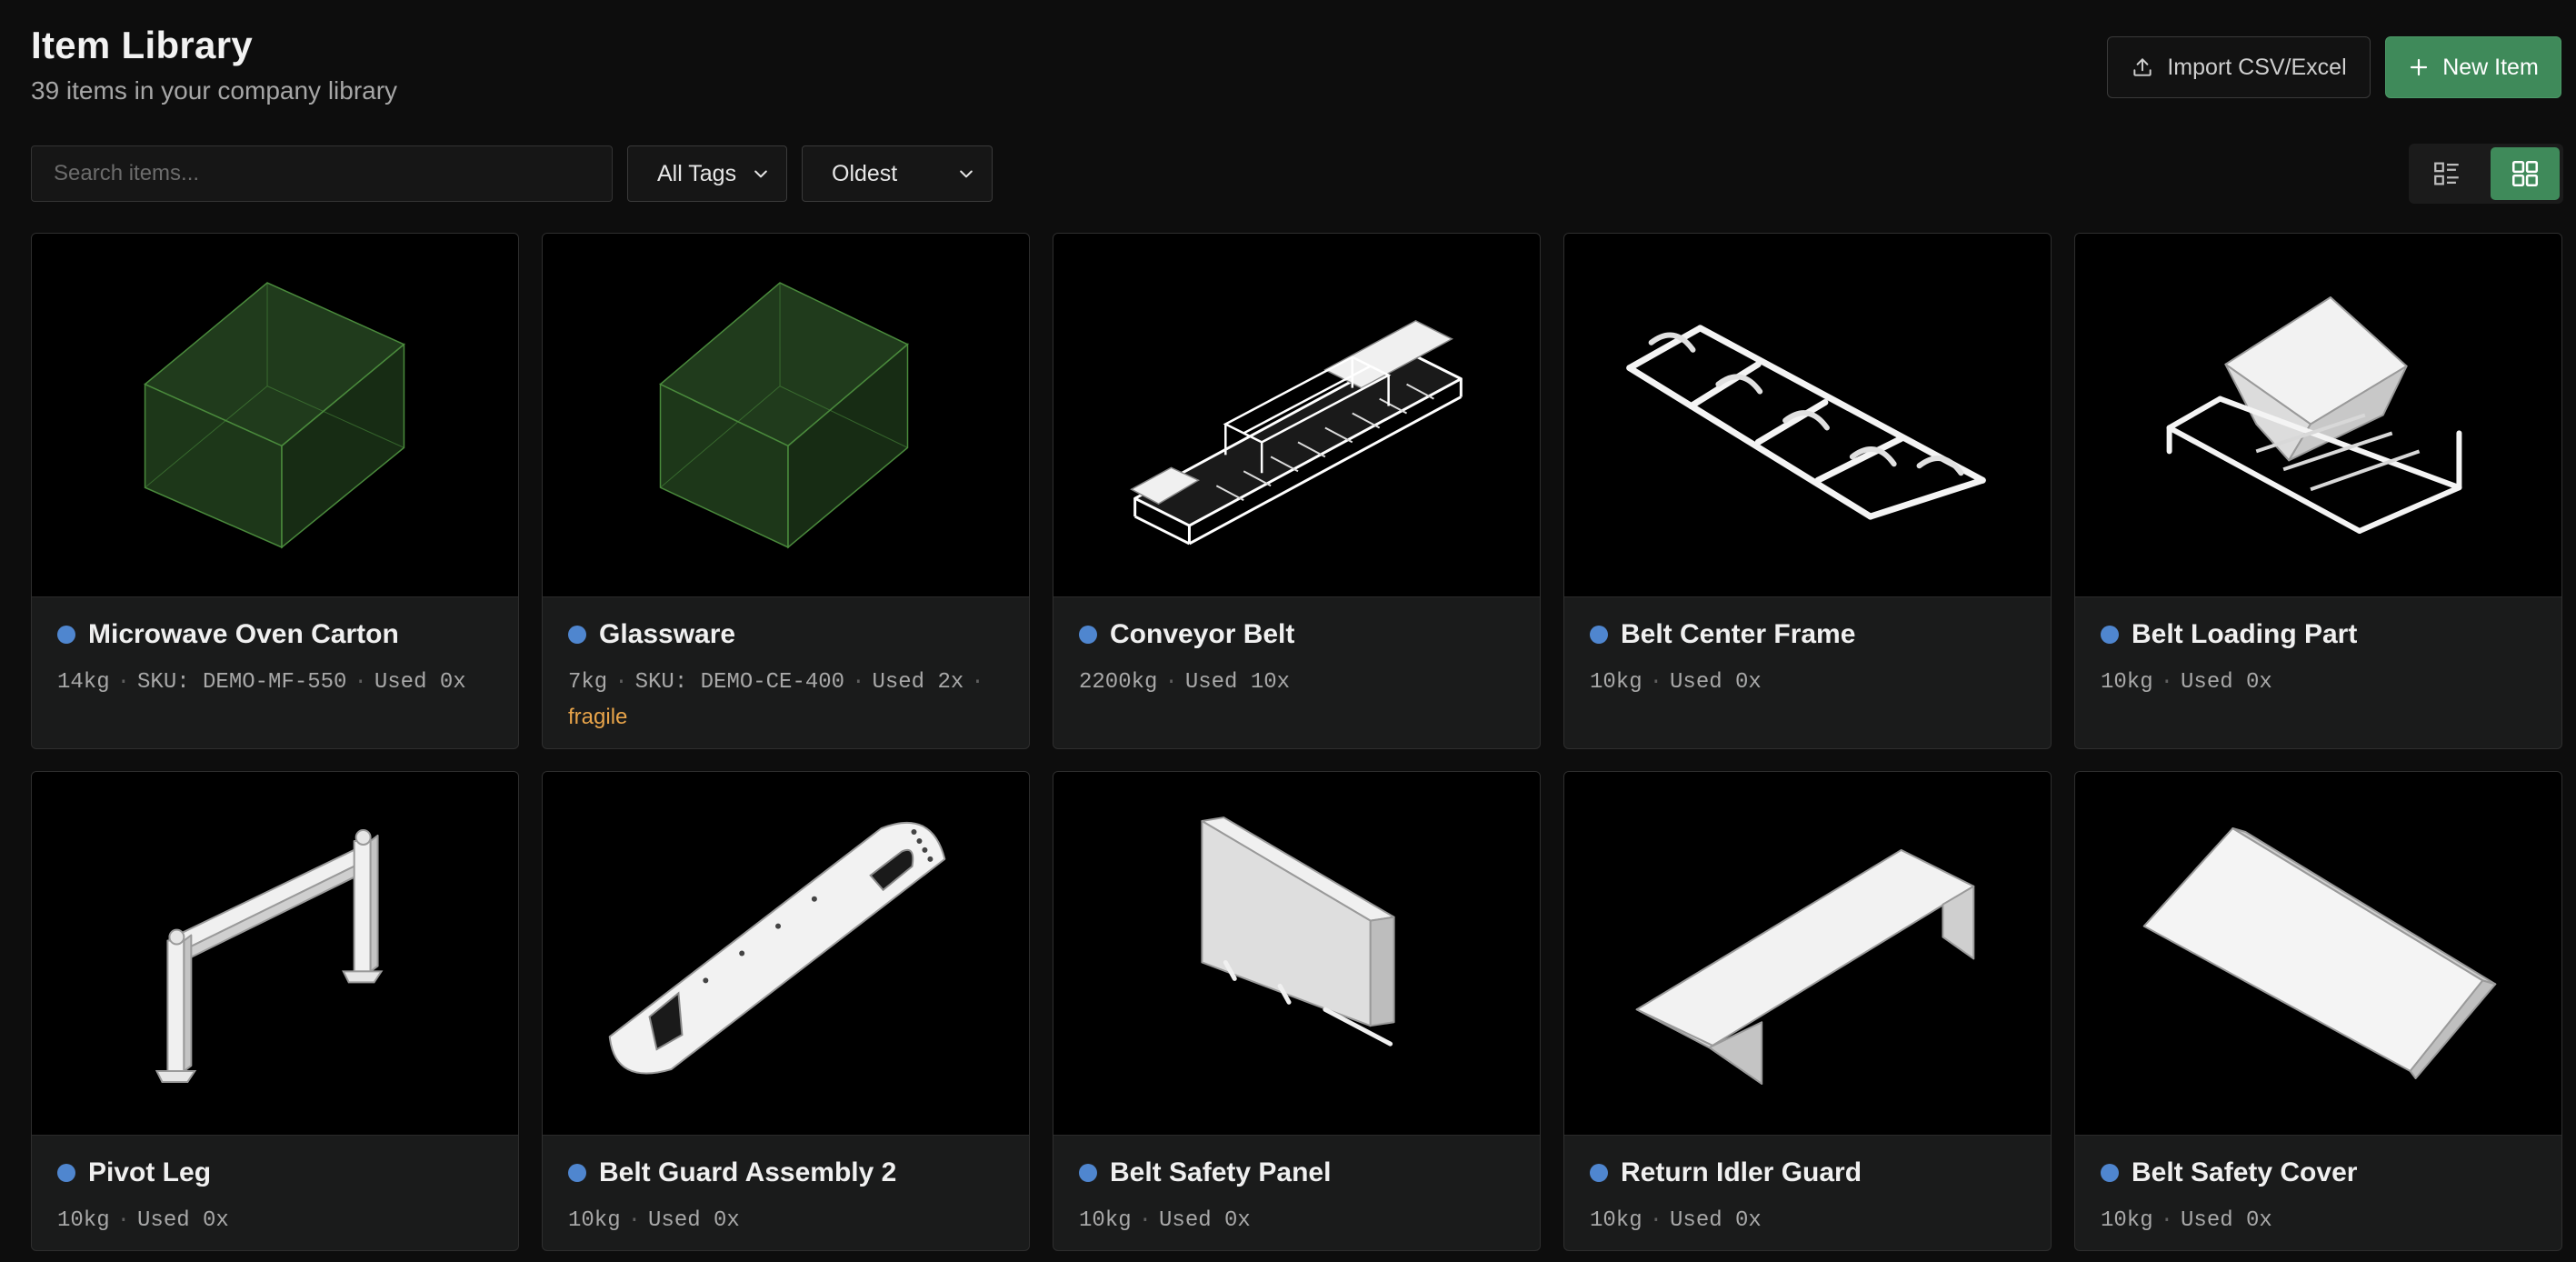 This screenshot has height=1262, width=2576. What do you see at coordinates (865, 173) in the screenshot?
I see `sort-value: Oldest` at bounding box center [865, 173].